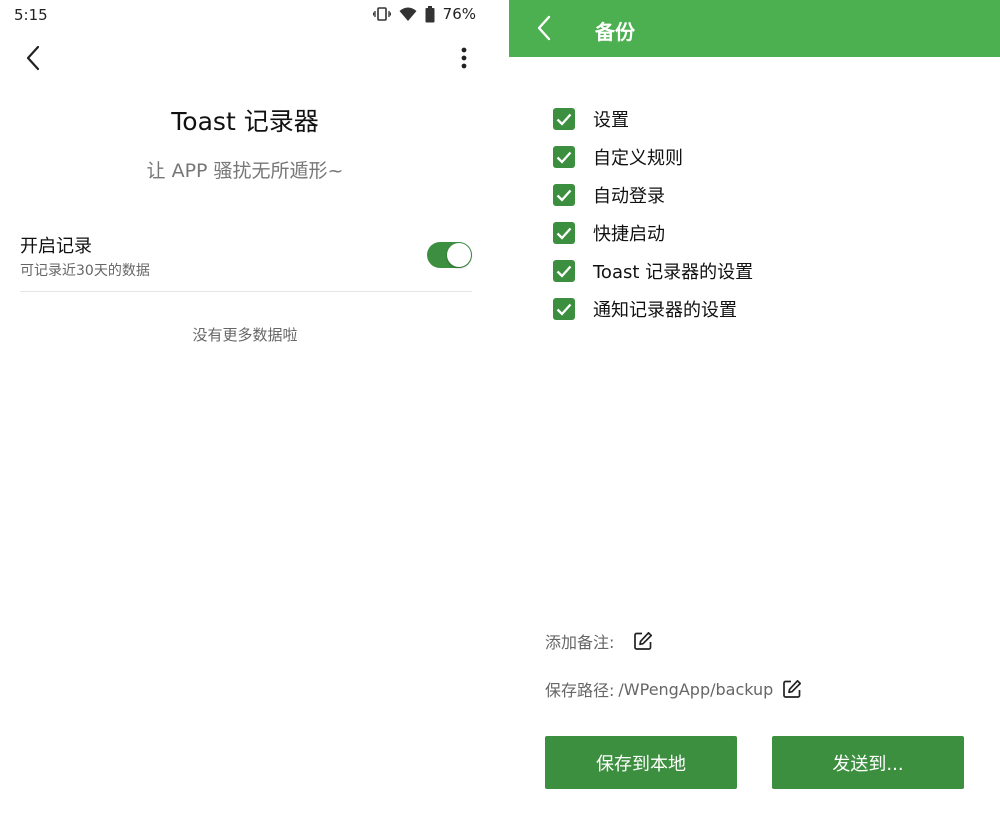 Image resolution: width=1000 pixels, height=837 pixels. What do you see at coordinates (763, 233) in the screenshot?
I see `backup-item-quick-launch: 快捷启动` at bounding box center [763, 233].